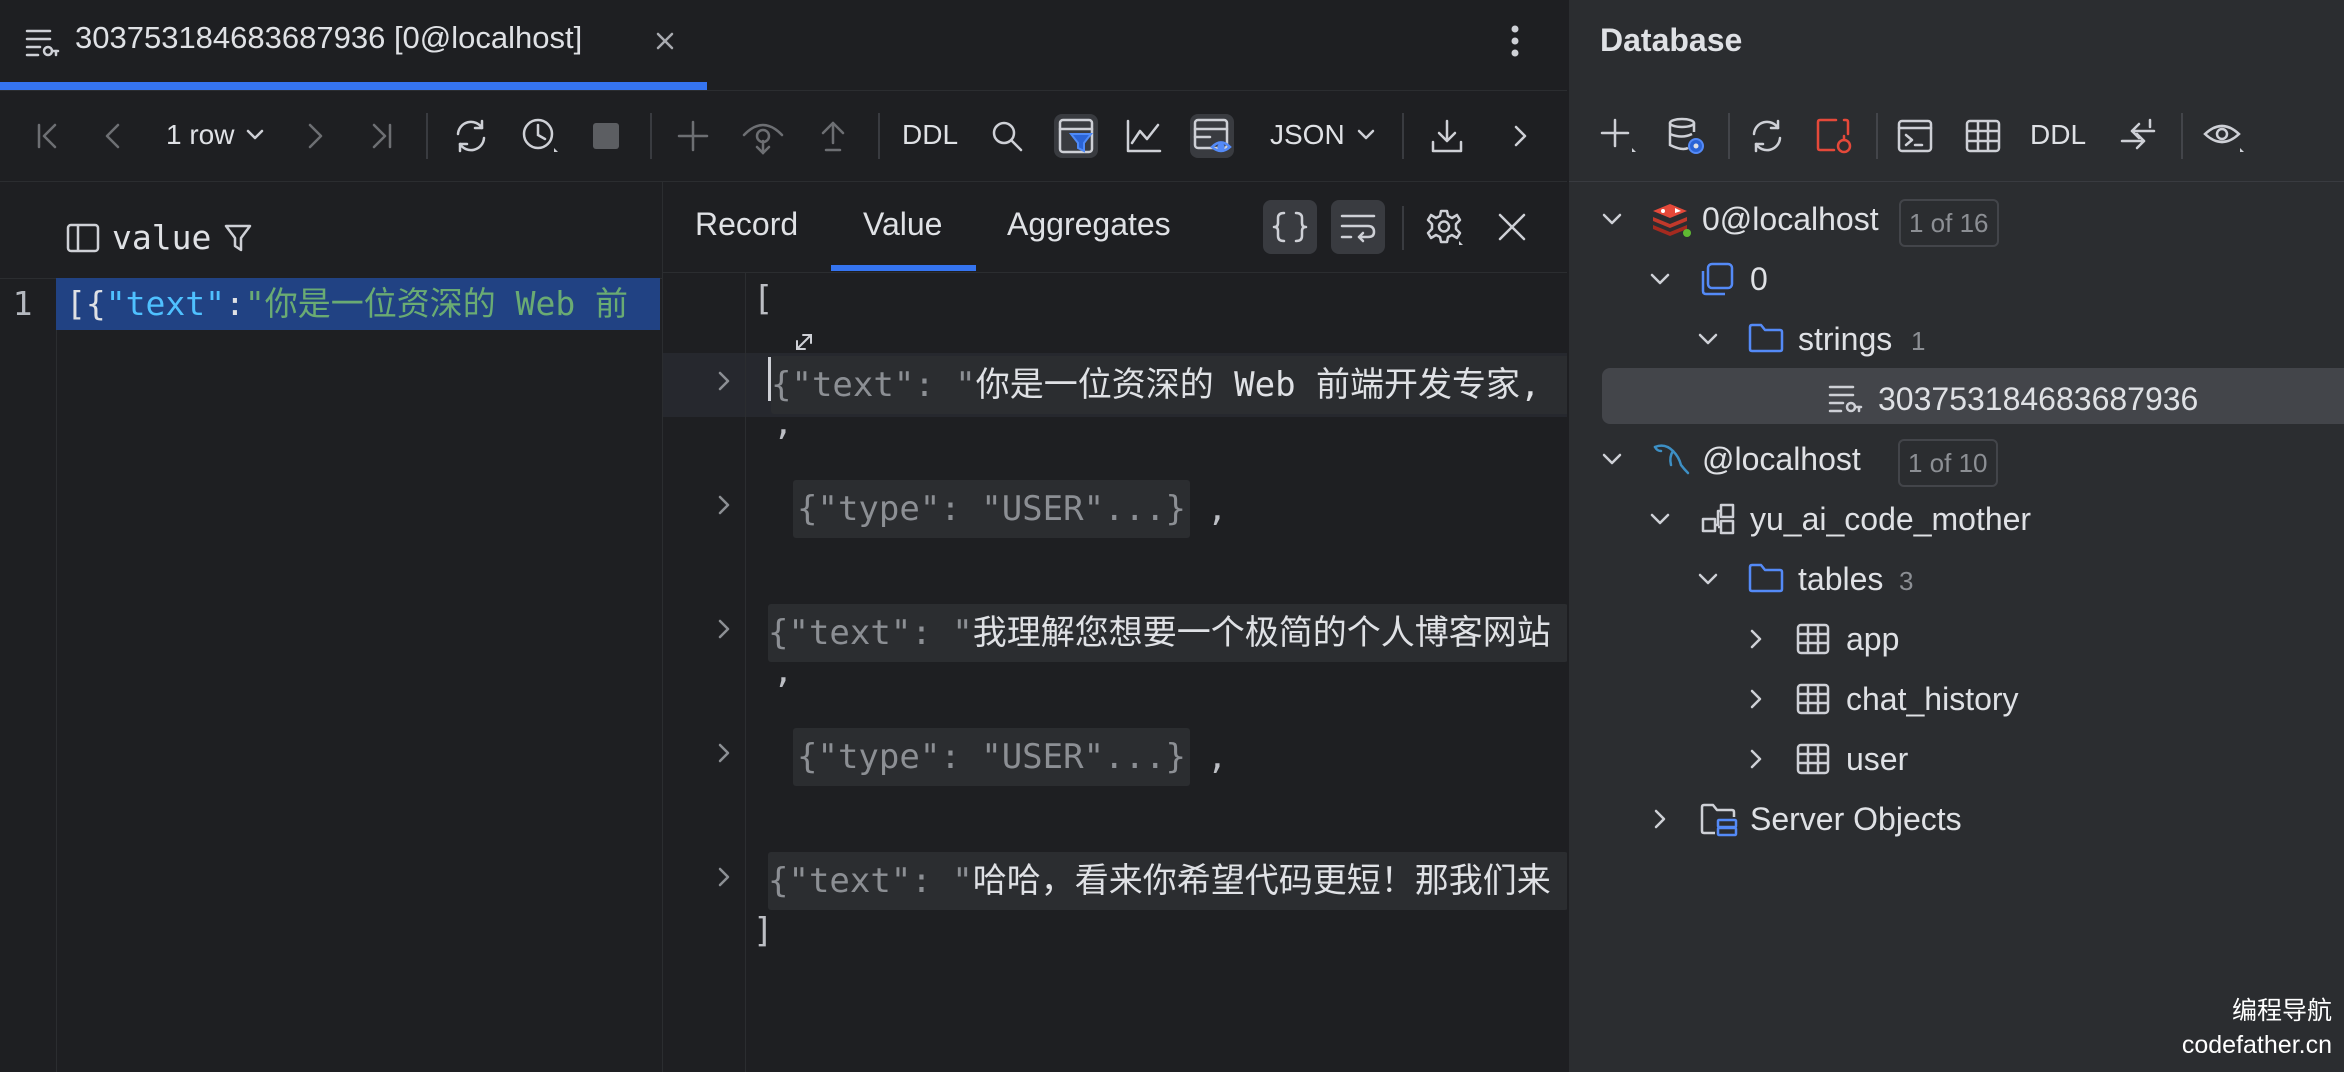 This screenshot has width=2344, height=1072. Describe the element at coordinates (1686, 136) in the screenshot. I see `data-source-properties-icon` at that location.